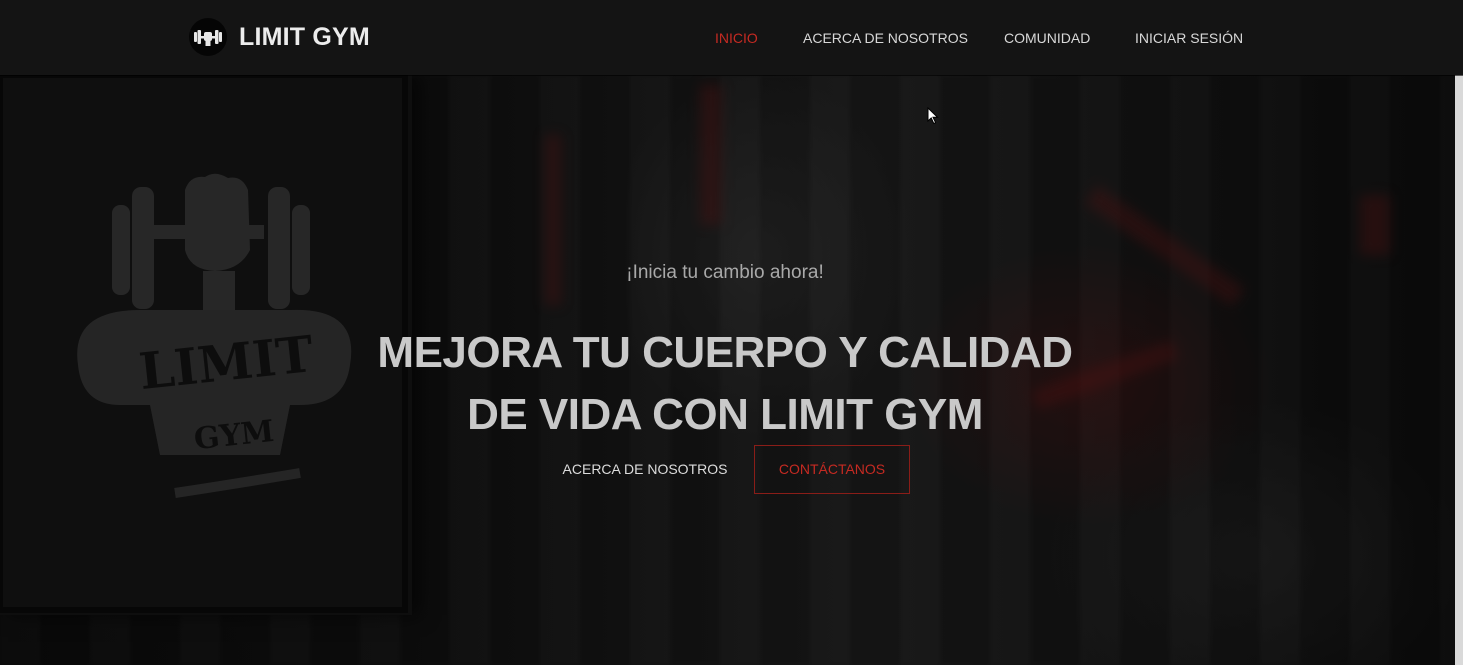 The width and height of the screenshot is (1463, 665). I want to click on about-us-button: ACERCA DE NOSOTROS, so click(645, 469).